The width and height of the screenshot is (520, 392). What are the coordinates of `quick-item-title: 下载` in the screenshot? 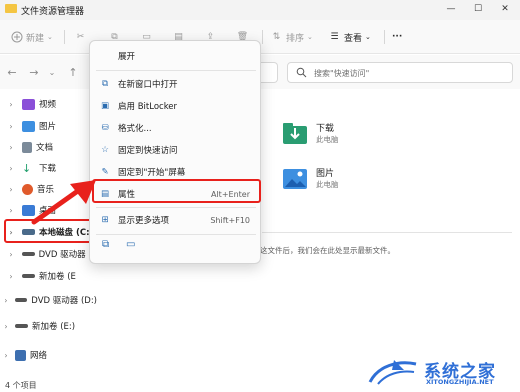 It's located at (325, 127).